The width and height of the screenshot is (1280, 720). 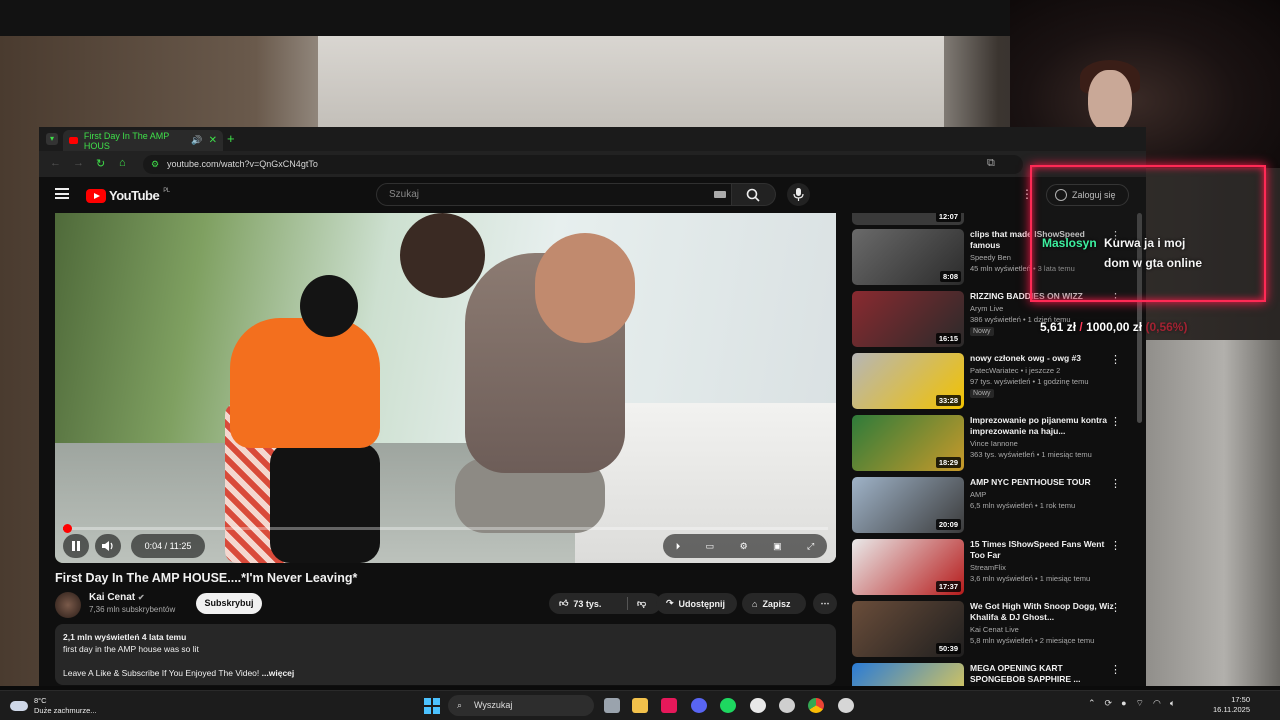 What do you see at coordinates (108, 546) in the screenshot?
I see `mute-button` at bounding box center [108, 546].